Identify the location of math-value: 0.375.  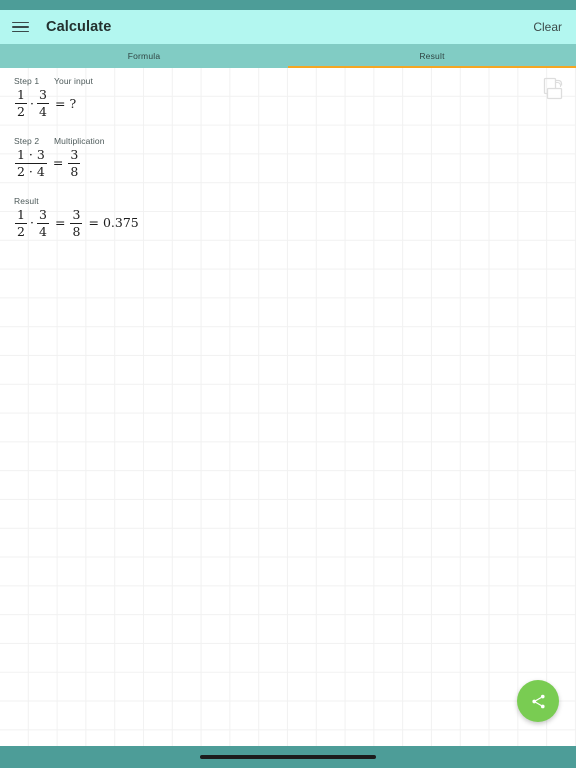
(120, 223).